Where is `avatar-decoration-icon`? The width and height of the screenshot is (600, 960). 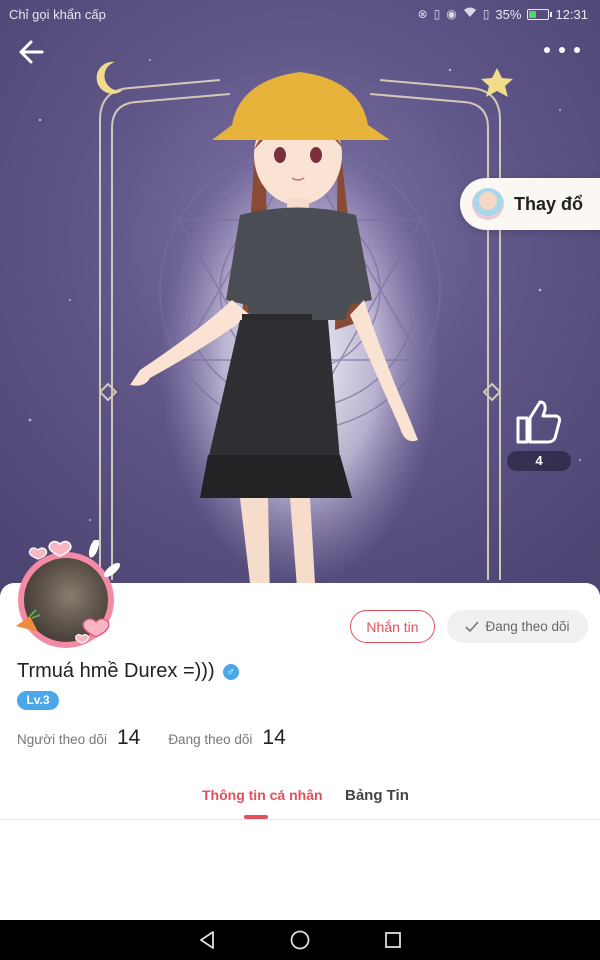
avatar-decoration-icon is located at coordinates (68, 592).